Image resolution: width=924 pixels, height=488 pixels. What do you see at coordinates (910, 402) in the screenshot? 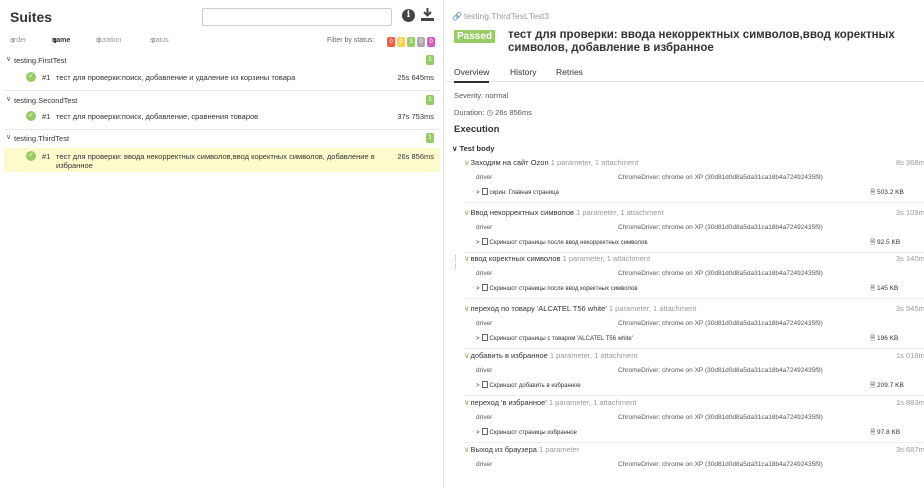
I see `step-duration: 1s 883m` at bounding box center [910, 402].